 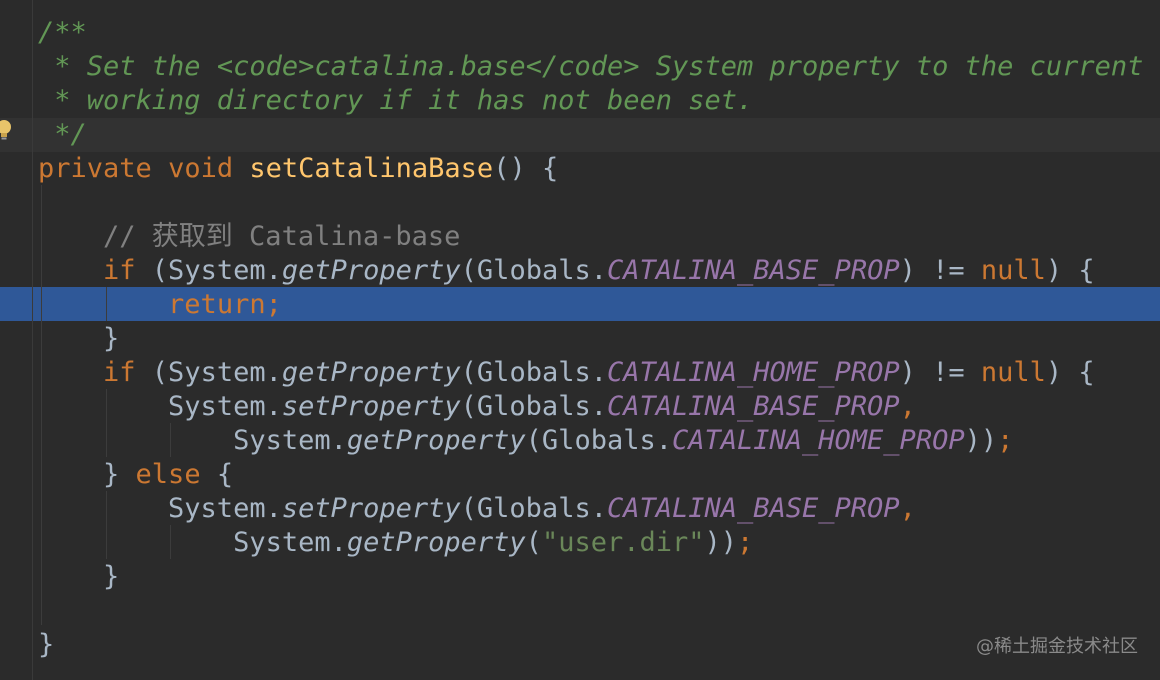 I want to click on code-token: <code>, so click(x=265, y=66).